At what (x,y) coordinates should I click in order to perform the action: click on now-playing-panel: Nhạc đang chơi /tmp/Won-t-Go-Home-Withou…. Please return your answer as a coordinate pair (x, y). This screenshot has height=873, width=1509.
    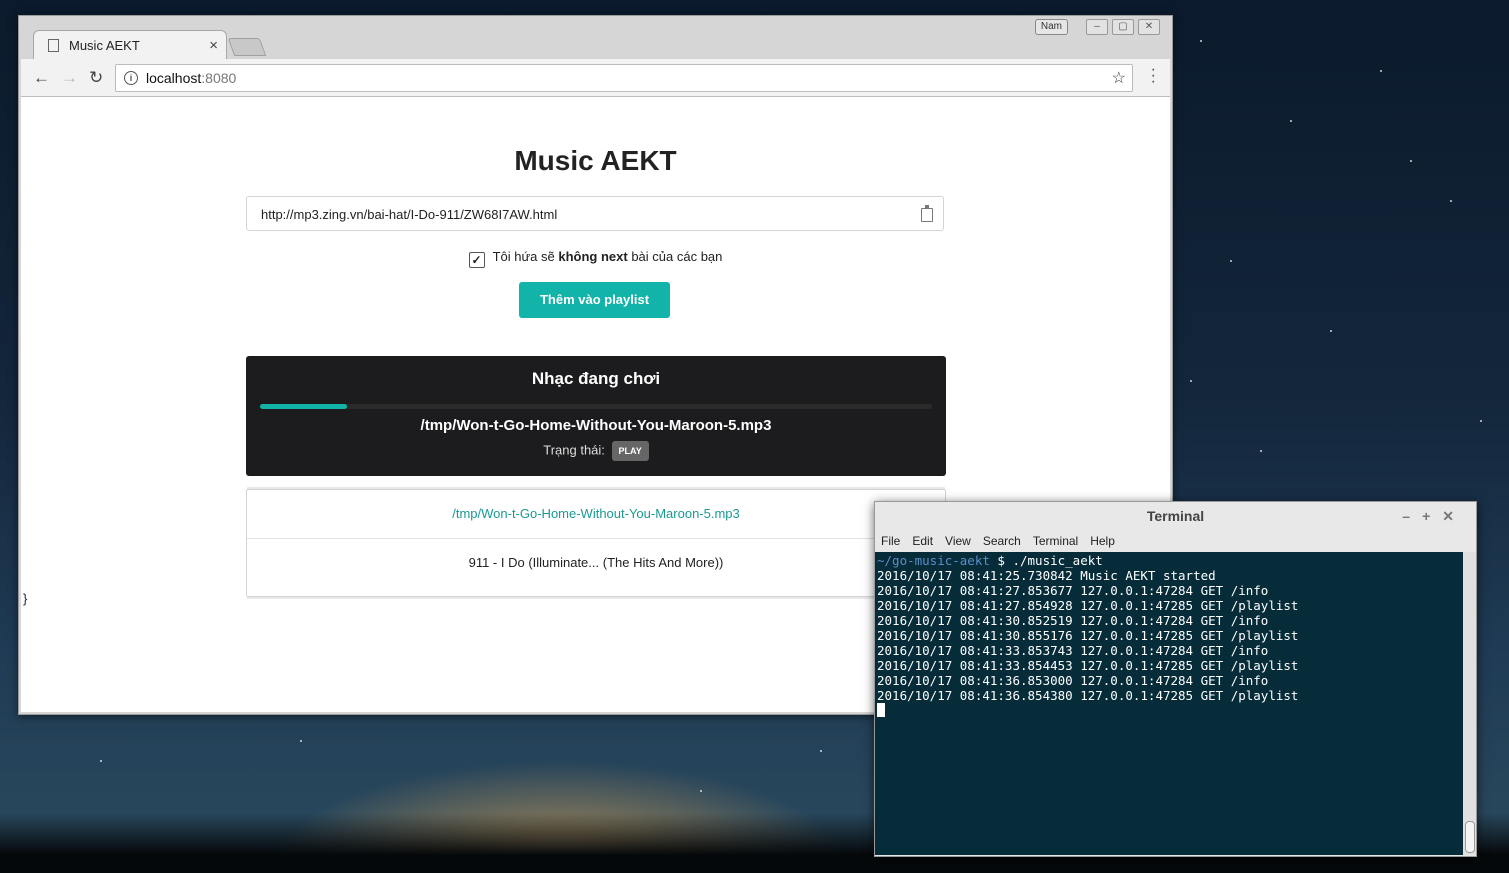
    Looking at the image, I should click on (596, 416).